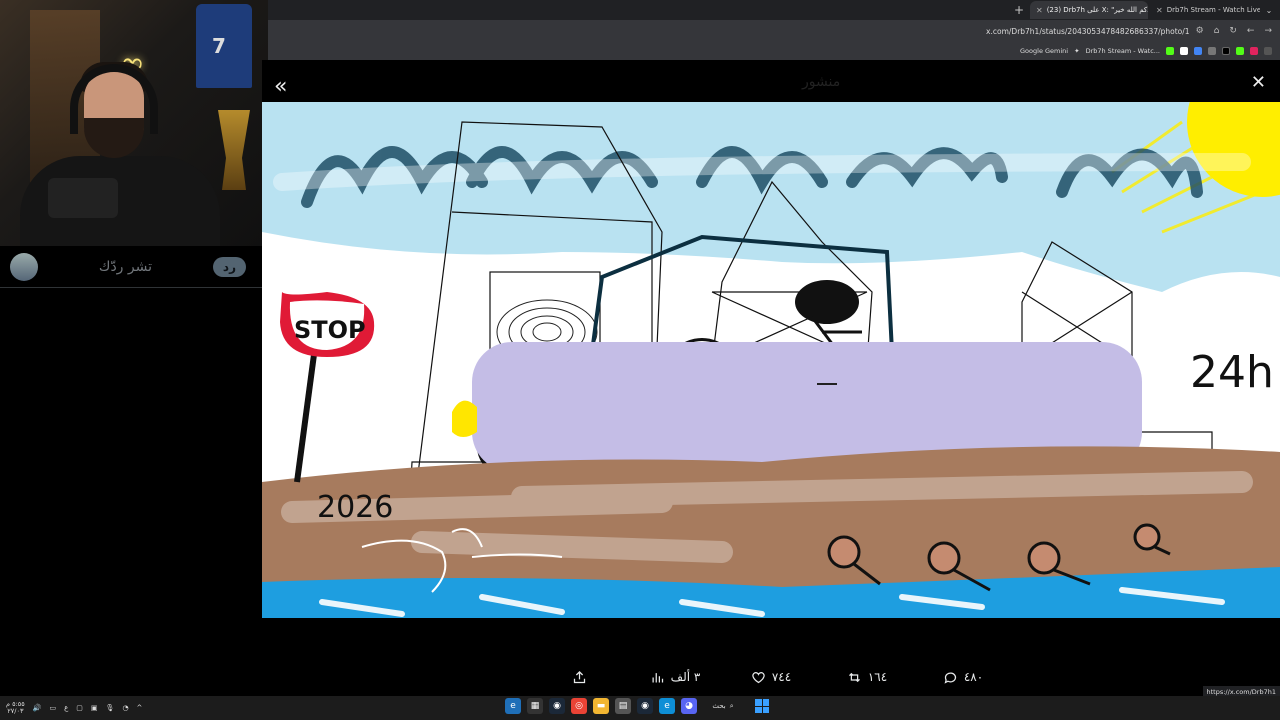 This screenshot has height=720, width=1280. What do you see at coordinates (657, 677) in the screenshot?
I see `views-icon` at bounding box center [657, 677].